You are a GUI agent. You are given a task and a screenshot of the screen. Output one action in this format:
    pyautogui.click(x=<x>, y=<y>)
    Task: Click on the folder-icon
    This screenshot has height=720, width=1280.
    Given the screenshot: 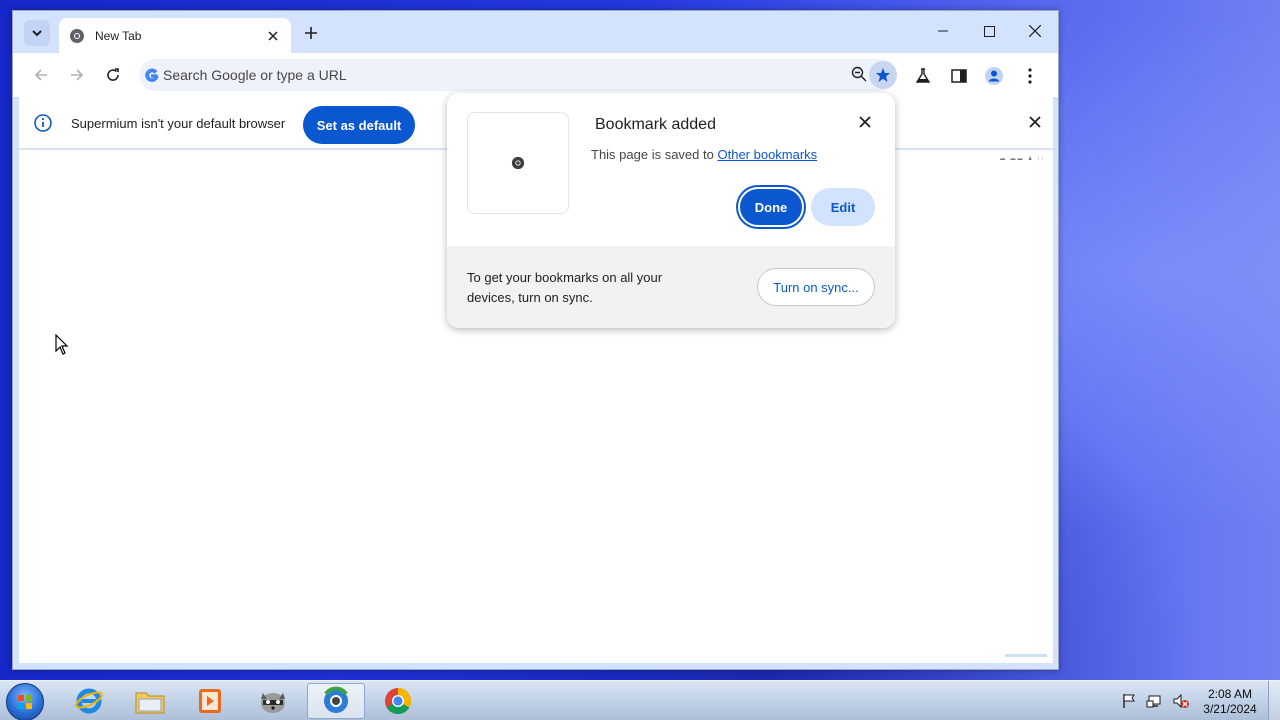 What is the action you would take?
    pyautogui.click(x=150, y=703)
    